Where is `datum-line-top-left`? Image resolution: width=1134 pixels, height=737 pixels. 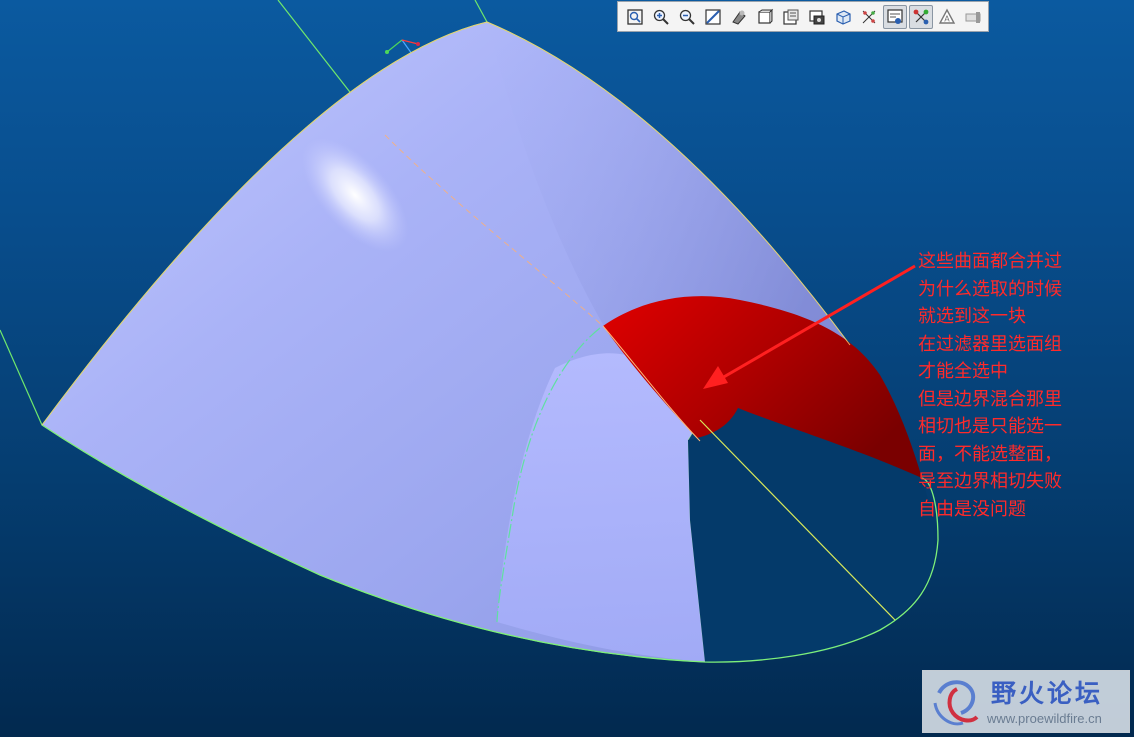 datum-line-top-left is located at coordinates (319, 53).